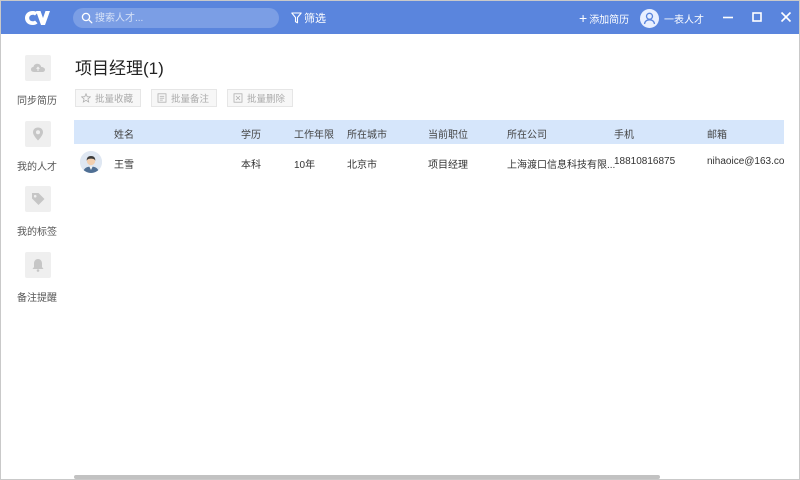 The width and height of the screenshot is (800, 480). I want to click on sidebar-item-my-tags: 我的标签, so click(37, 214).